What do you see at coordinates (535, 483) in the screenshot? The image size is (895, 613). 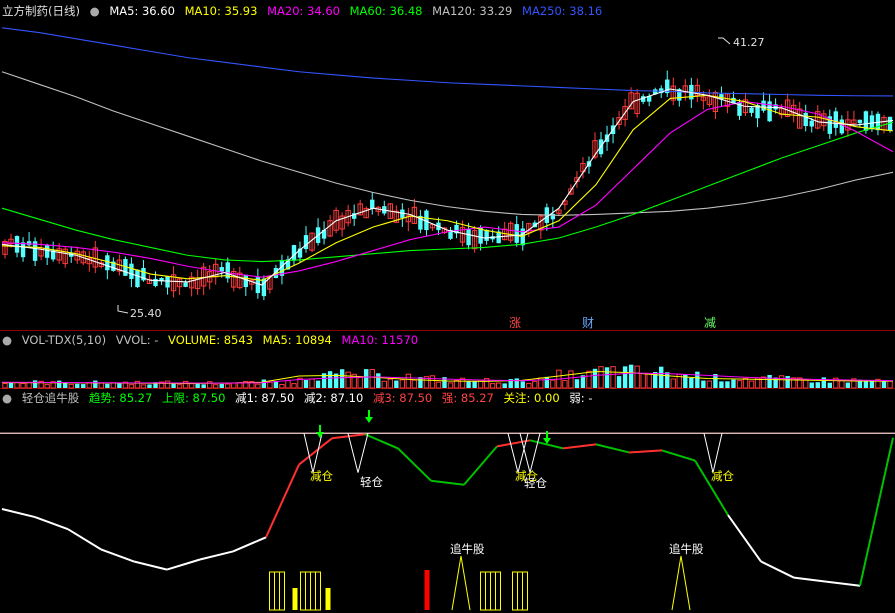 I see `signal-light-2: 轻仓` at bounding box center [535, 483].